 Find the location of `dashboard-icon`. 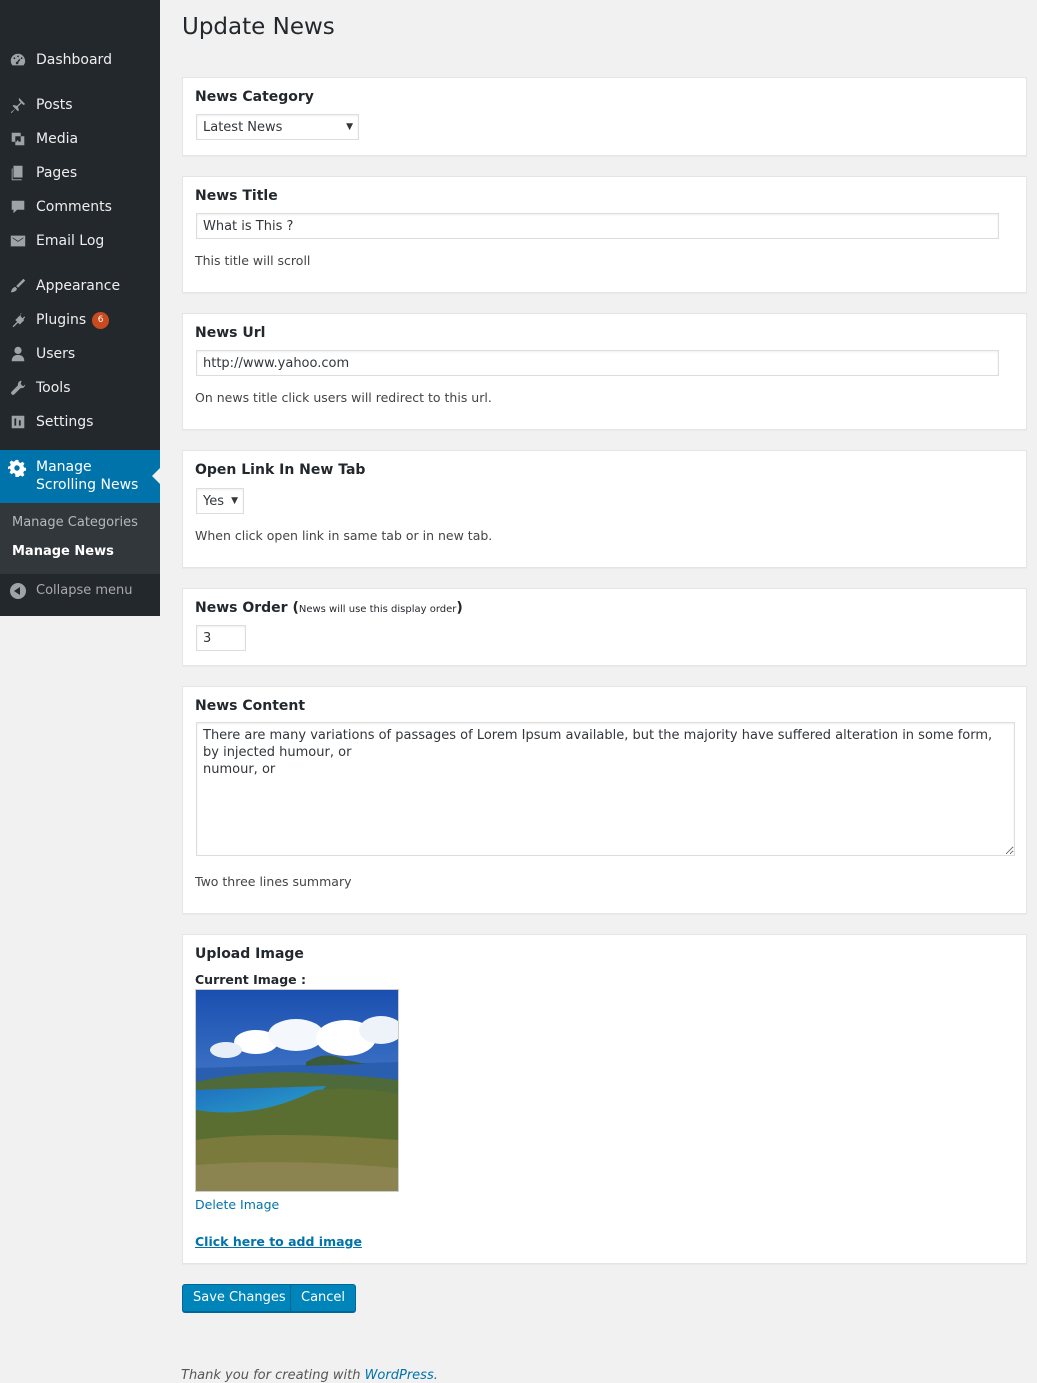

dashboard-icon is located at coordinates (18, 60).